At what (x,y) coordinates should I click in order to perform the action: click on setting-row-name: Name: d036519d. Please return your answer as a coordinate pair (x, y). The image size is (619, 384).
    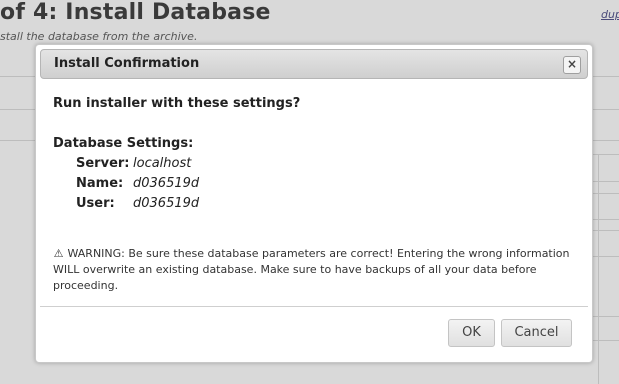
    Looking at the image, I should click on (137, 183).